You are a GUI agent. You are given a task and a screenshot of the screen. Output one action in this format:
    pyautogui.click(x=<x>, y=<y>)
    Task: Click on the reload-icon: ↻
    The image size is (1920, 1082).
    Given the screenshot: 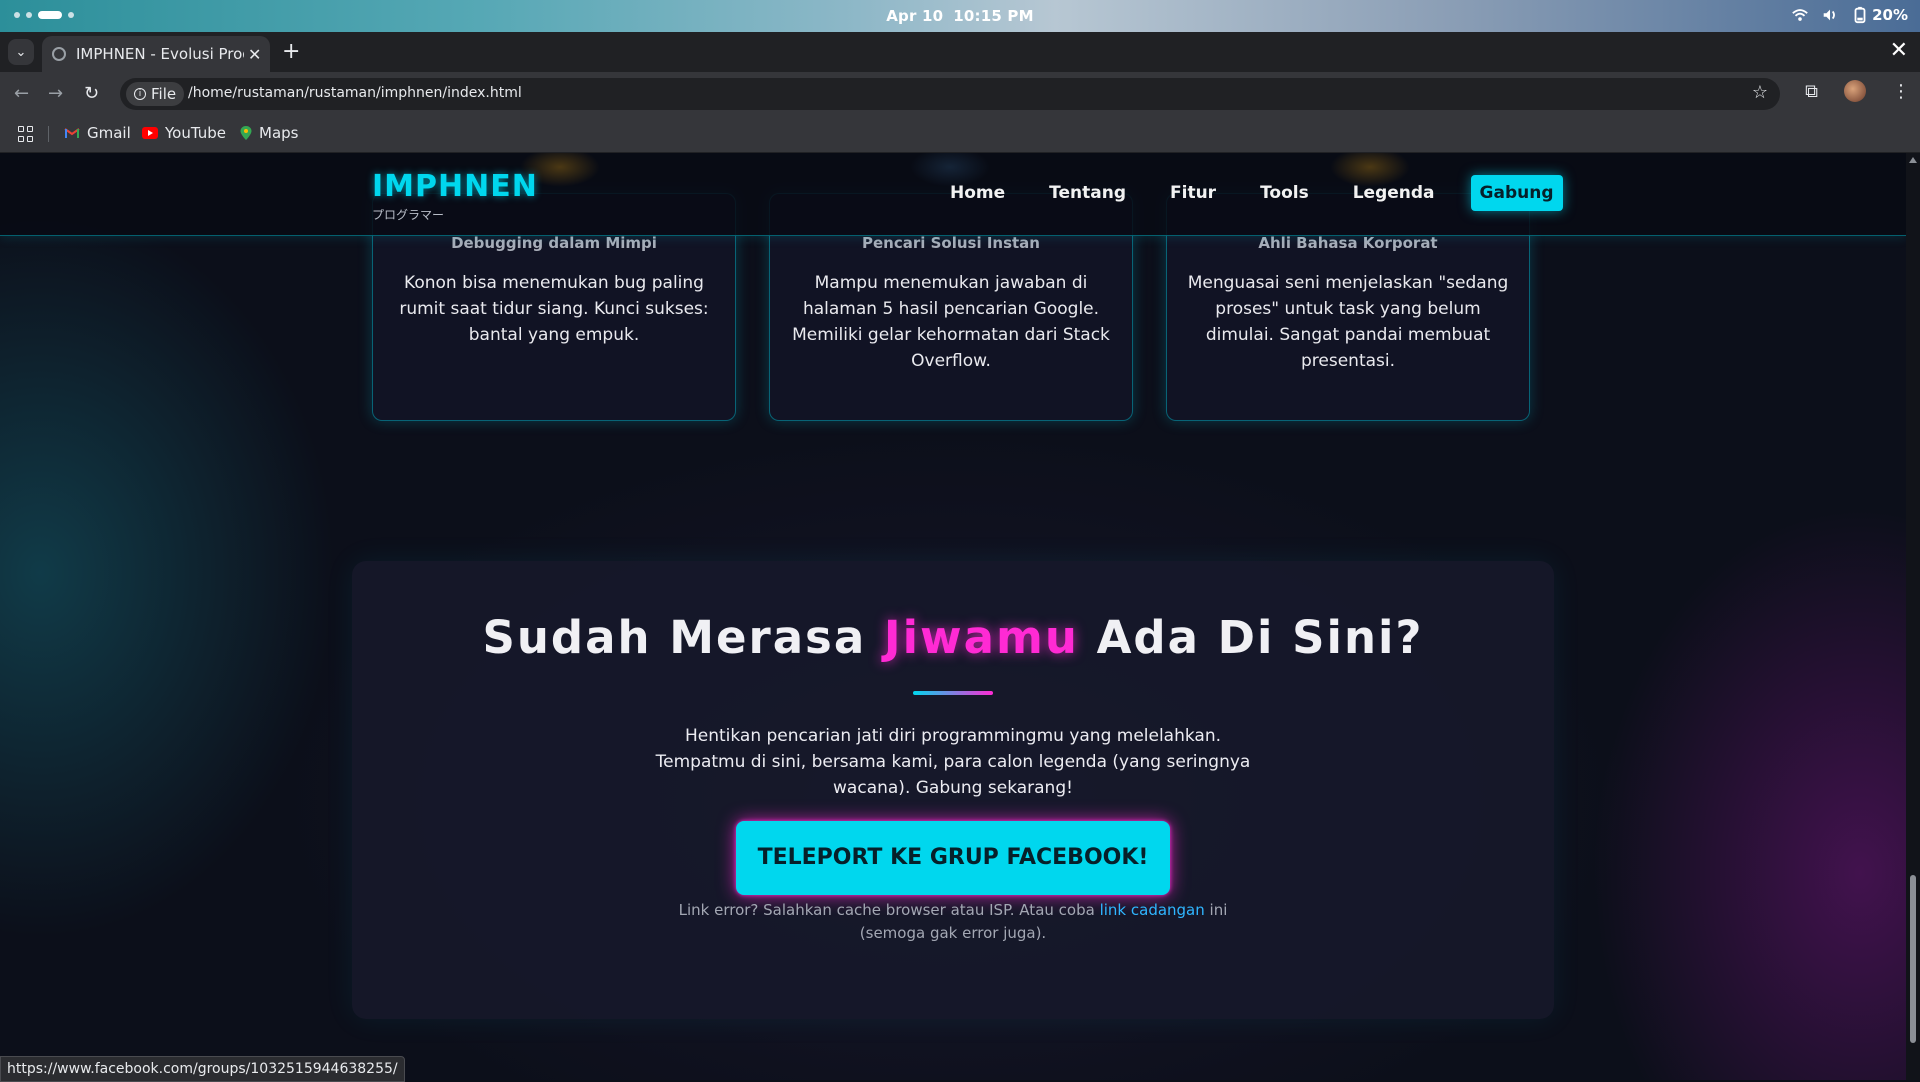 What is the action you would take?
    pyautogui.click(x=92, y=93)
    